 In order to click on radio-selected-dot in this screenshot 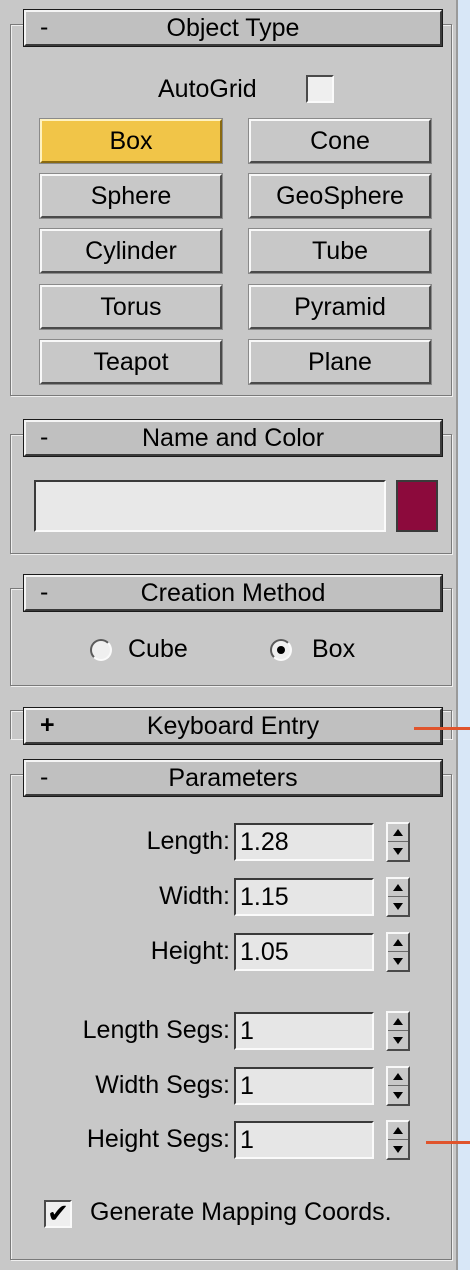, I will do `click(281, 650)`.